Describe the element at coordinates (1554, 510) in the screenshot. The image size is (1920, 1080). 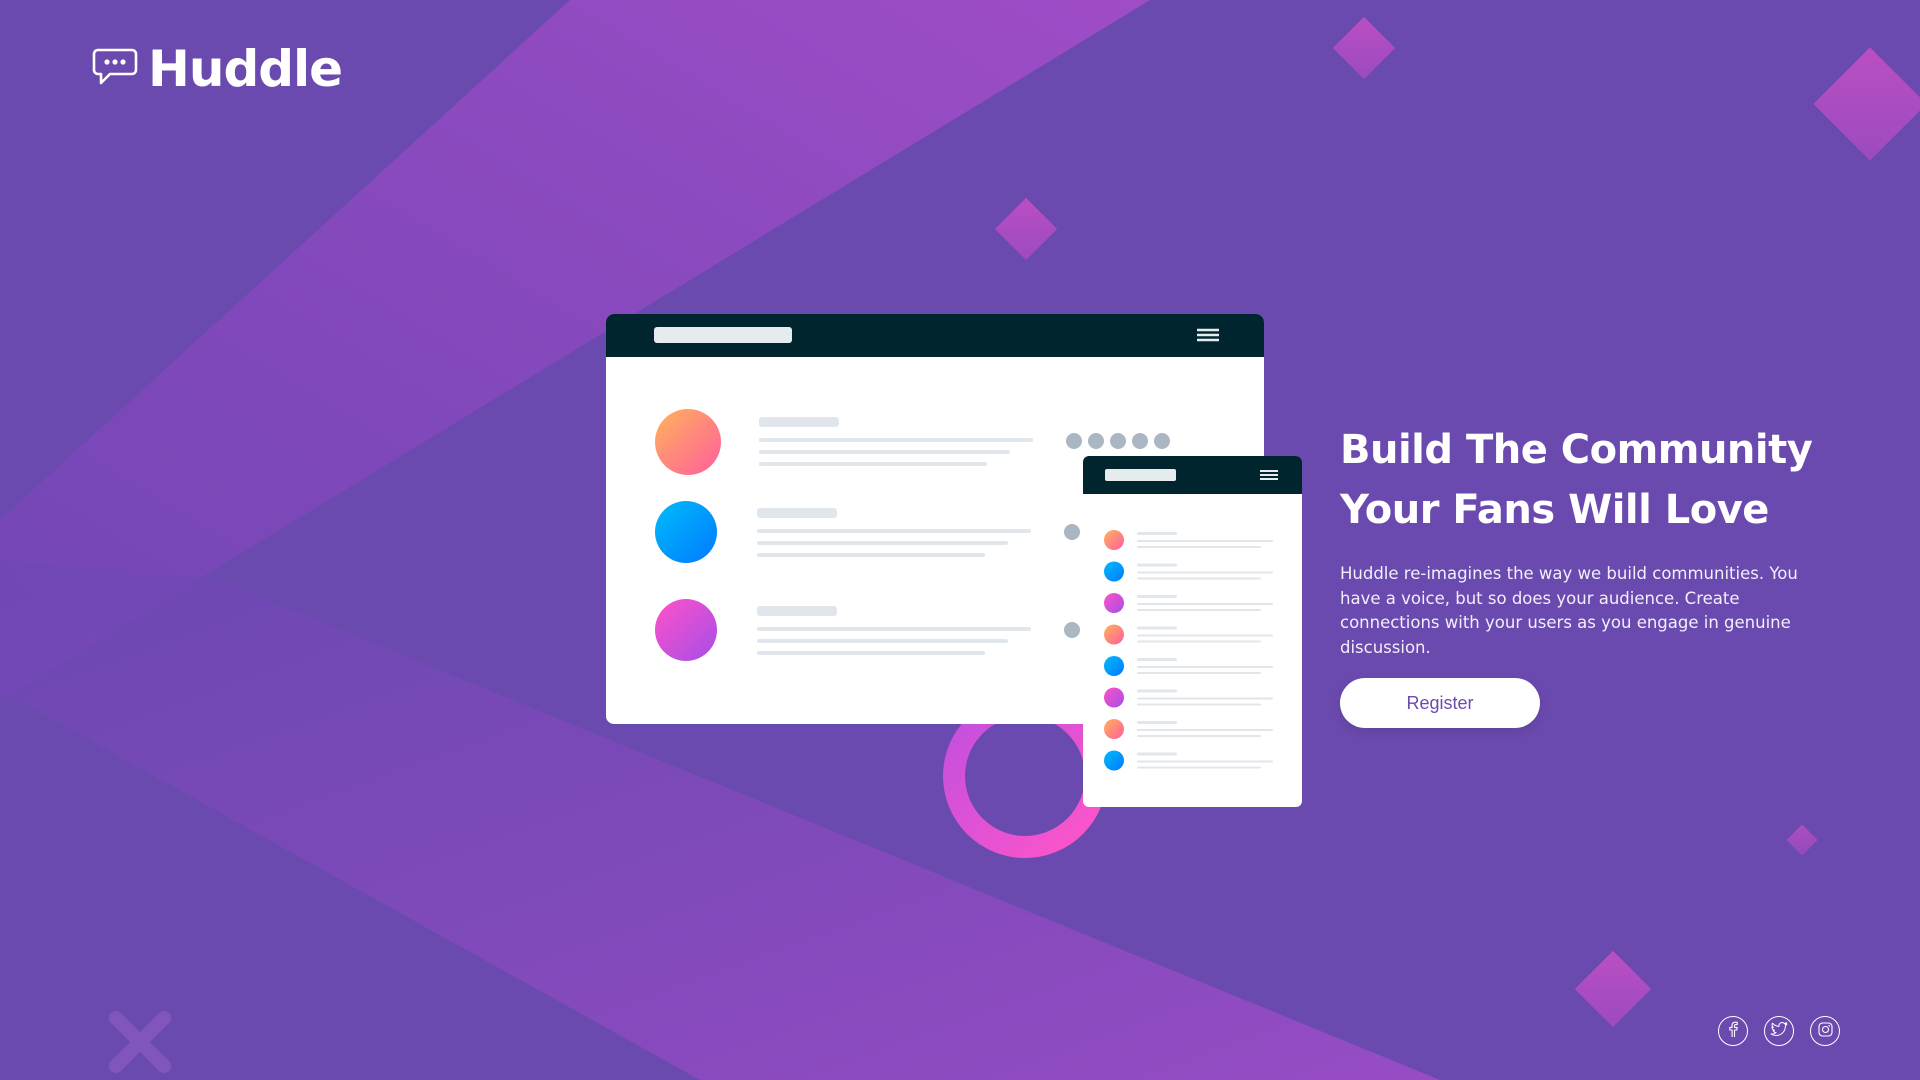
I see `hero-title-line-2: Your Fans Will Love` at that location.